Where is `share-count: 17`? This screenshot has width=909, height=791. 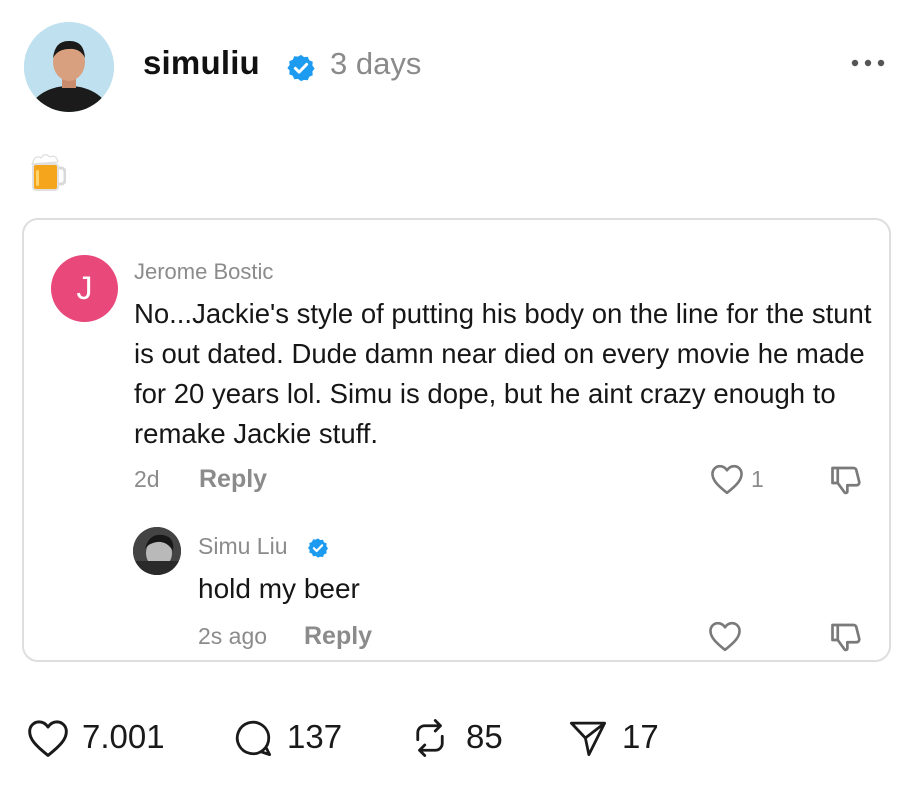 share-count: 17 is located at coordinates (640, 736).